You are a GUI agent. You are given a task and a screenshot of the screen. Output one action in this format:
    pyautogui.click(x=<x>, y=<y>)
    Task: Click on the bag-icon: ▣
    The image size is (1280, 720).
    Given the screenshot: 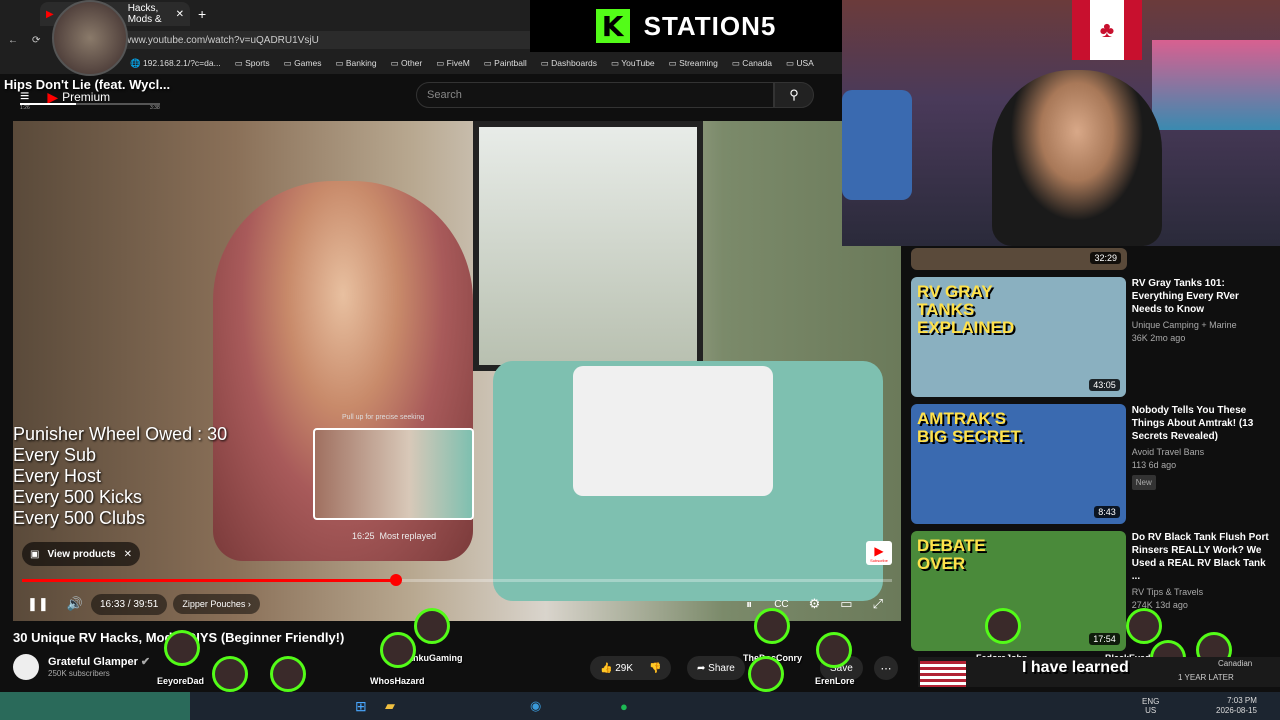 What is the action you would take?
    pyautogui.click(x=35, y=554)
    